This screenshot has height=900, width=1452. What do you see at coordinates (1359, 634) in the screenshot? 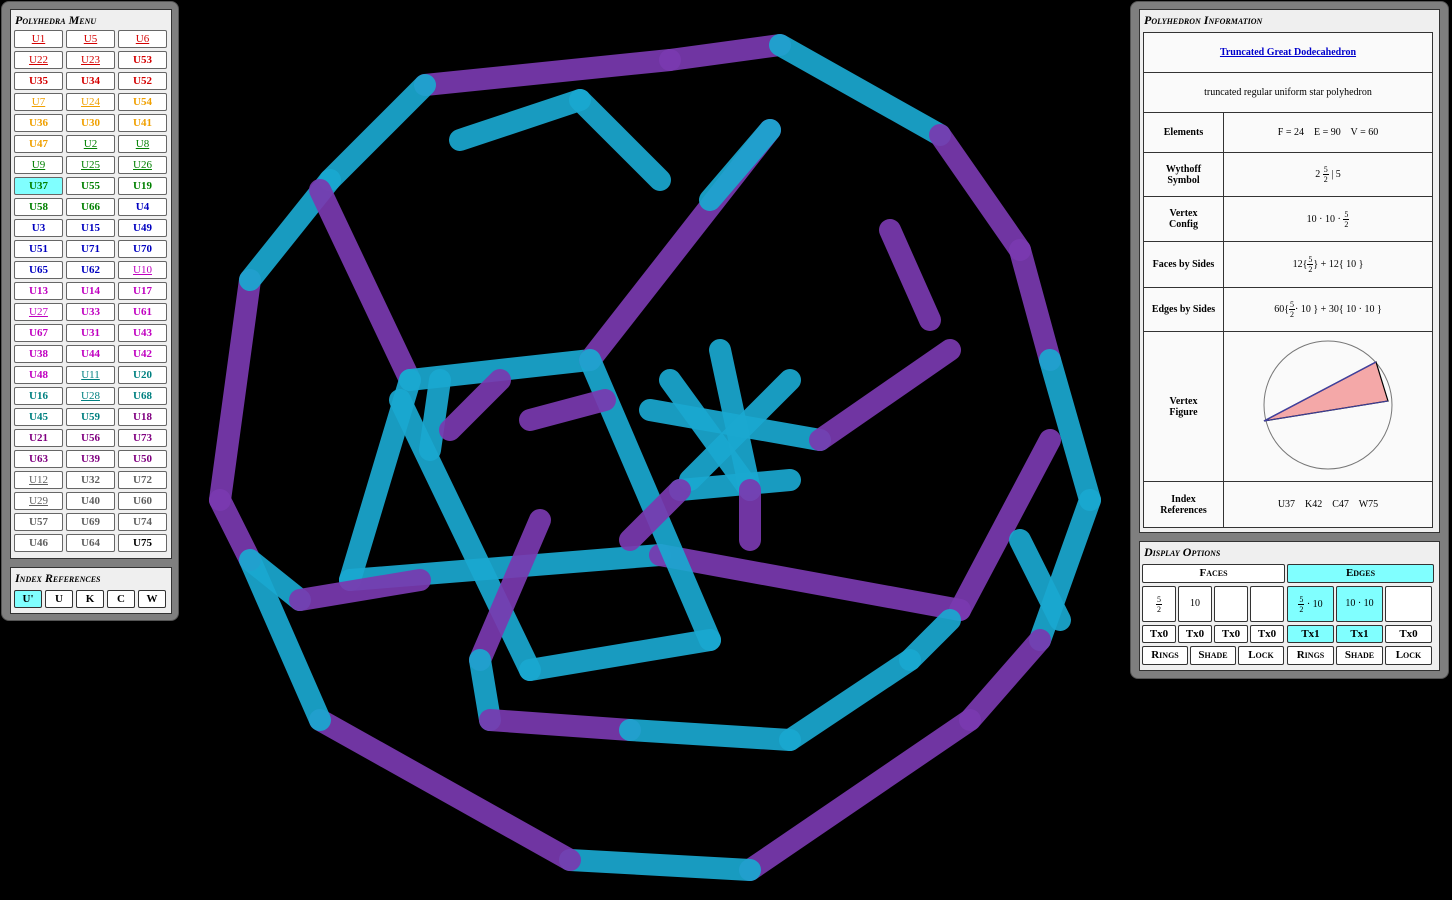
I see `edge-texture-button-1: Tx1` at bounding box center [1359, 634].